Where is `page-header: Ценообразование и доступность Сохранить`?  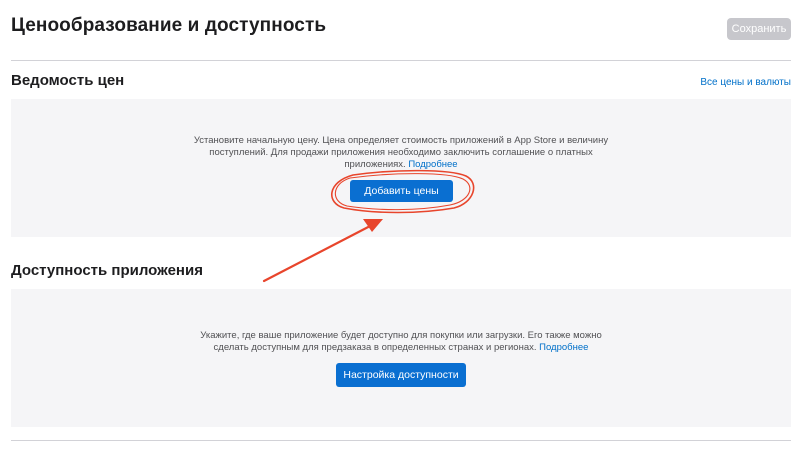
page-header: Ценообразование и доступность Сохранить is located at coordinates (401, 28).